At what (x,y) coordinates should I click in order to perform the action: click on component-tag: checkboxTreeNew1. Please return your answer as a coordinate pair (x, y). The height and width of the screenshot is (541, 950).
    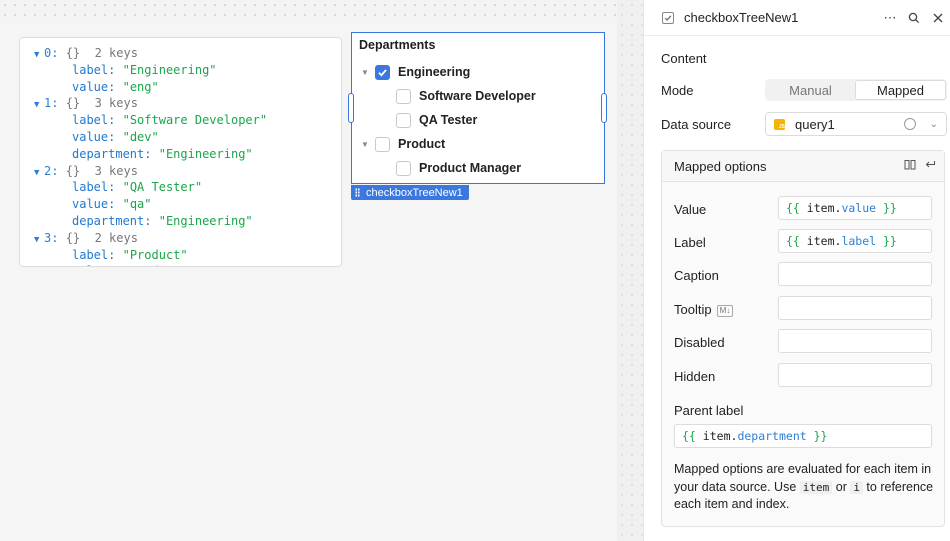
    Looking at the image, I should click on (410, 192).